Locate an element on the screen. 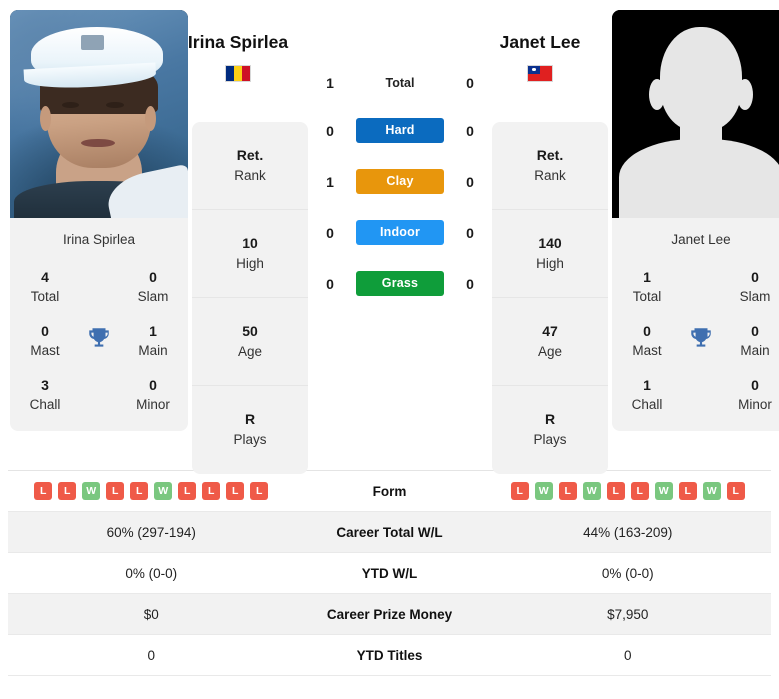  surface-badge-hard: Hard is located at coordinates (400, 130).